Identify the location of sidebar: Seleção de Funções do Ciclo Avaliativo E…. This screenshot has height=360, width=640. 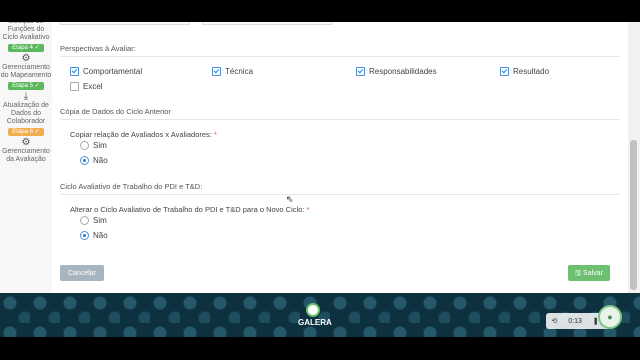
(26, 157).